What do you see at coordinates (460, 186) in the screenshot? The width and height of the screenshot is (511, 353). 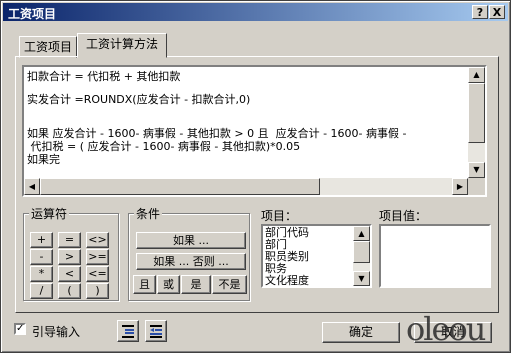 I see `scroll-right-icon: ▶` at bounding box center [460, 186].